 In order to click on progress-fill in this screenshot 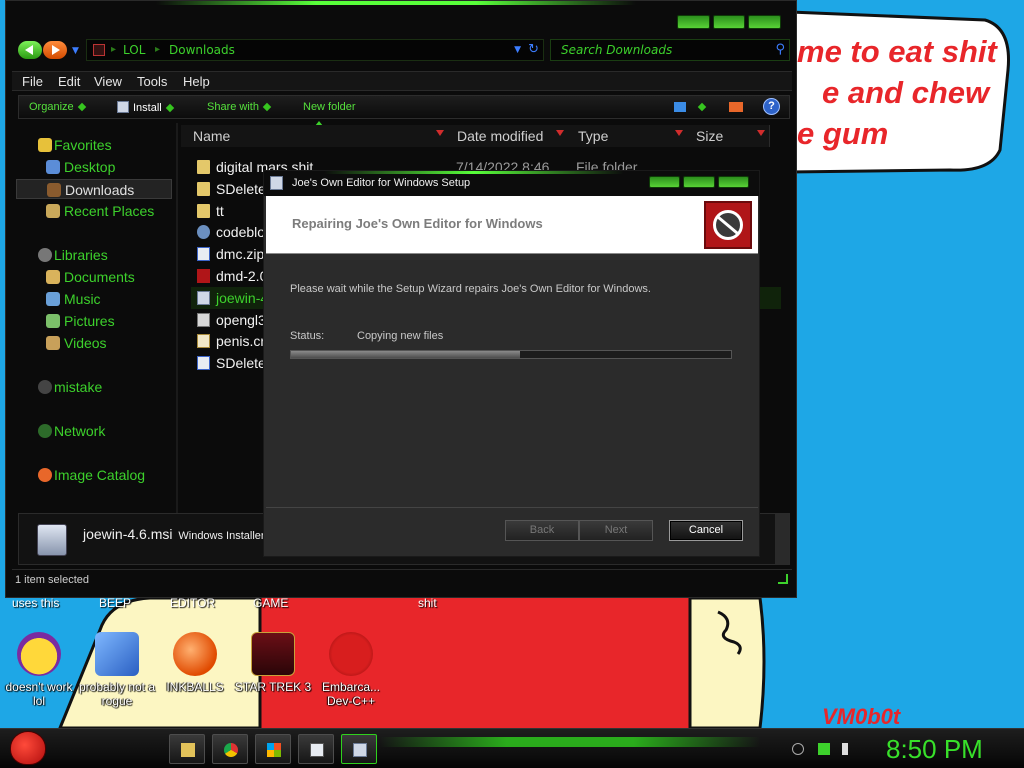, I will do `click(405, 354)`.